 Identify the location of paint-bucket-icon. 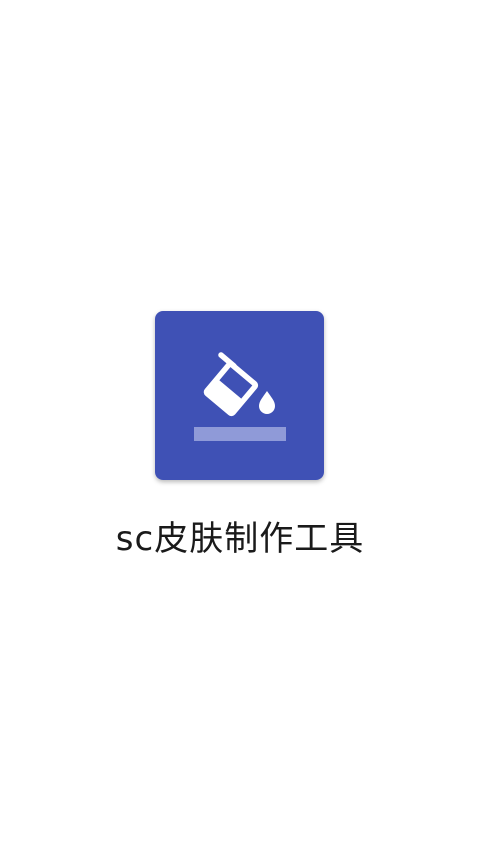
(239, 395).